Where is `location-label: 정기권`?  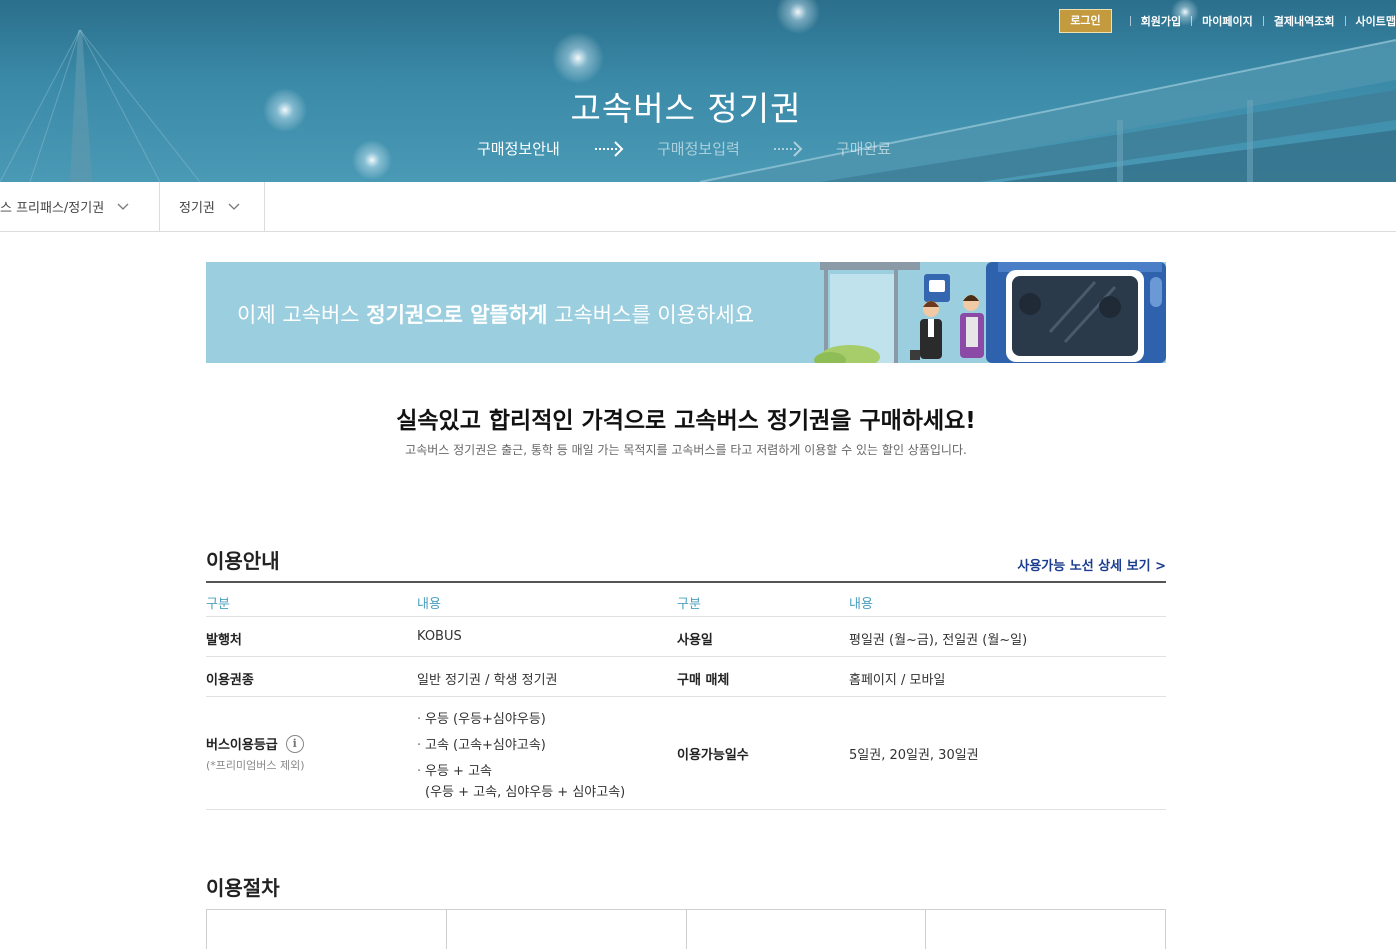 location-label: 정기권 is located at coordinates (197, 208).